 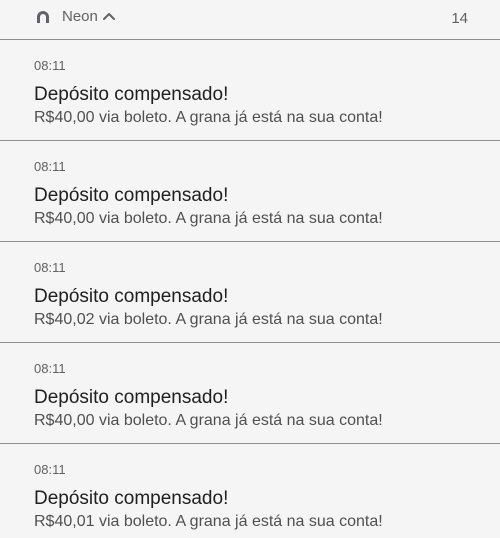 What do you see at coordinates (80, 16) in the screenshot?
I see `app-name: Neon` at bounding box center [80, 16].